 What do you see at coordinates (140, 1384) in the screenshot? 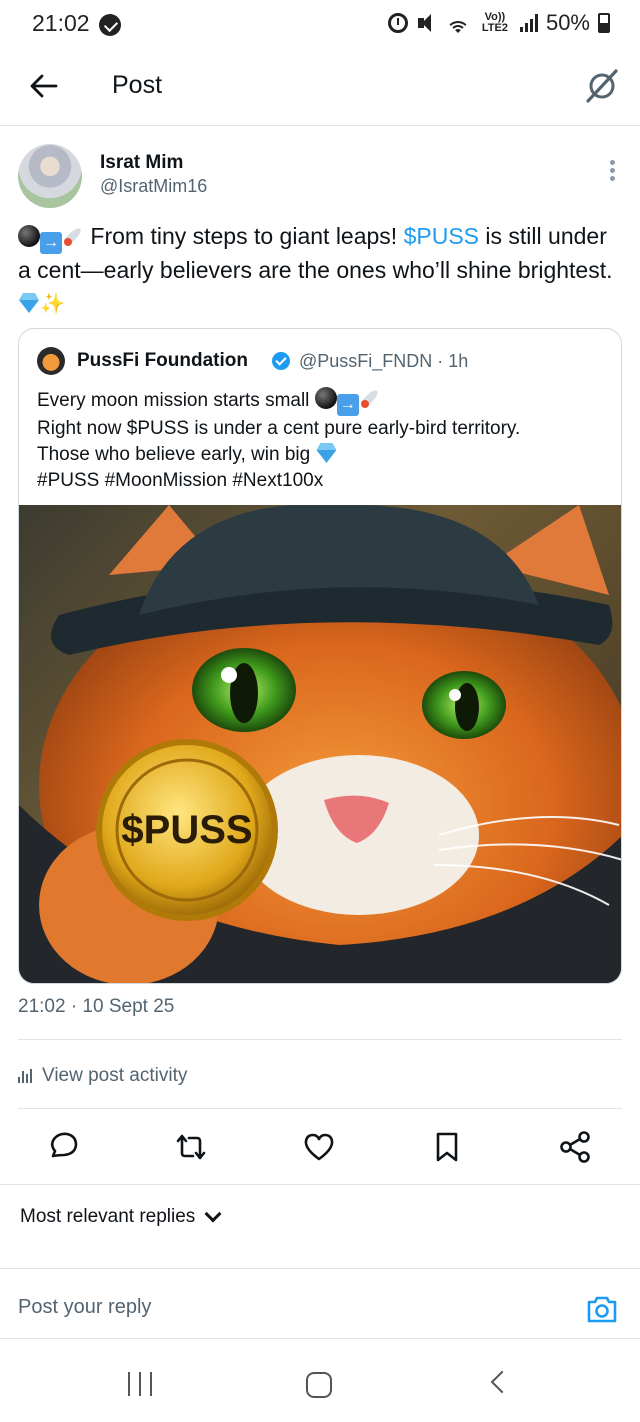
I see `recent-apps-icon` at bounding box center [140, 1384].